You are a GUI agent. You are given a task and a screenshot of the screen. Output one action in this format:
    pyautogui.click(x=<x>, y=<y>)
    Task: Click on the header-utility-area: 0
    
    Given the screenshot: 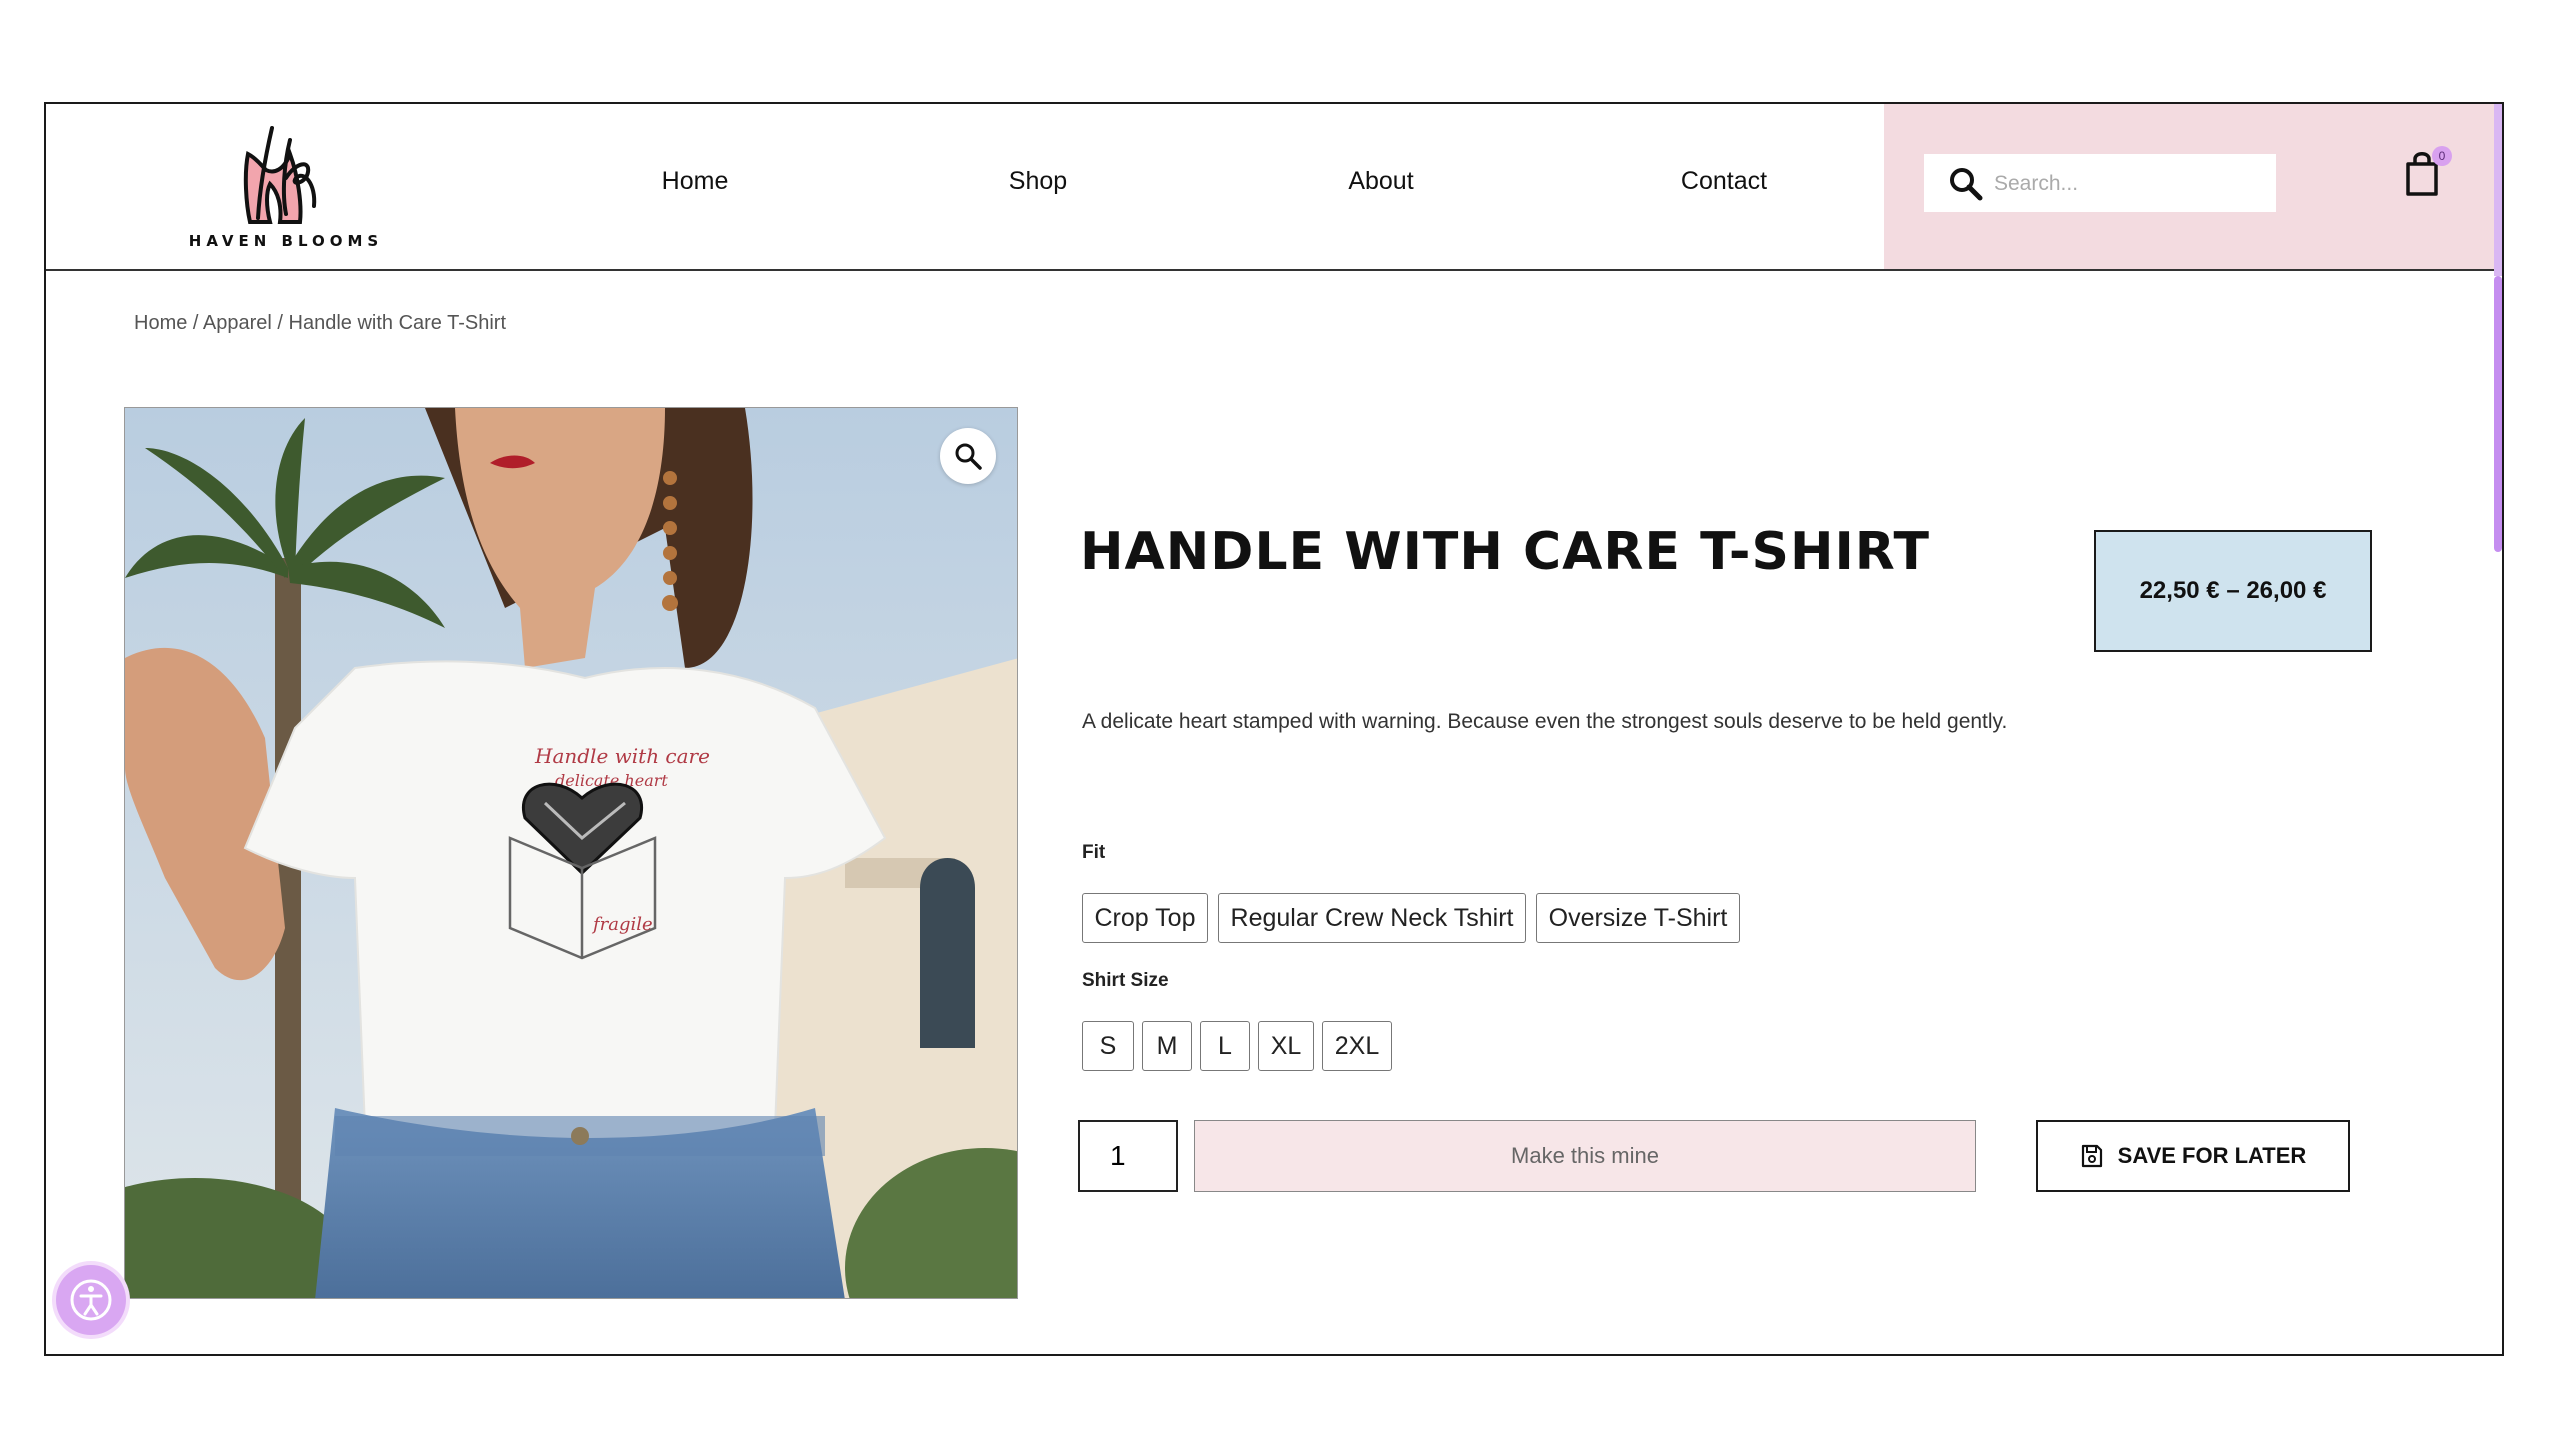 What is the action you would take?
    pyautogui.click(x=2193, y=186)
    